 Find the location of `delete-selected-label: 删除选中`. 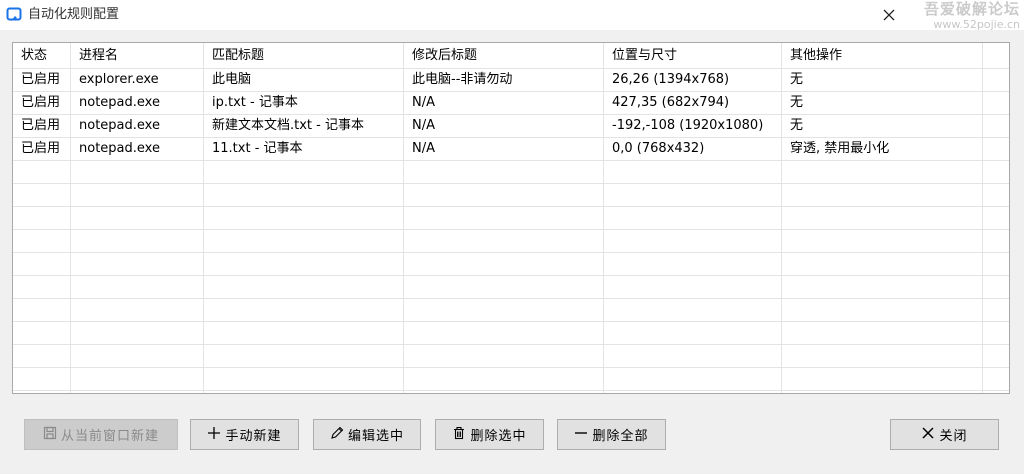

delete-selected-label: 删除选中 is located at coordinates (498, 436).